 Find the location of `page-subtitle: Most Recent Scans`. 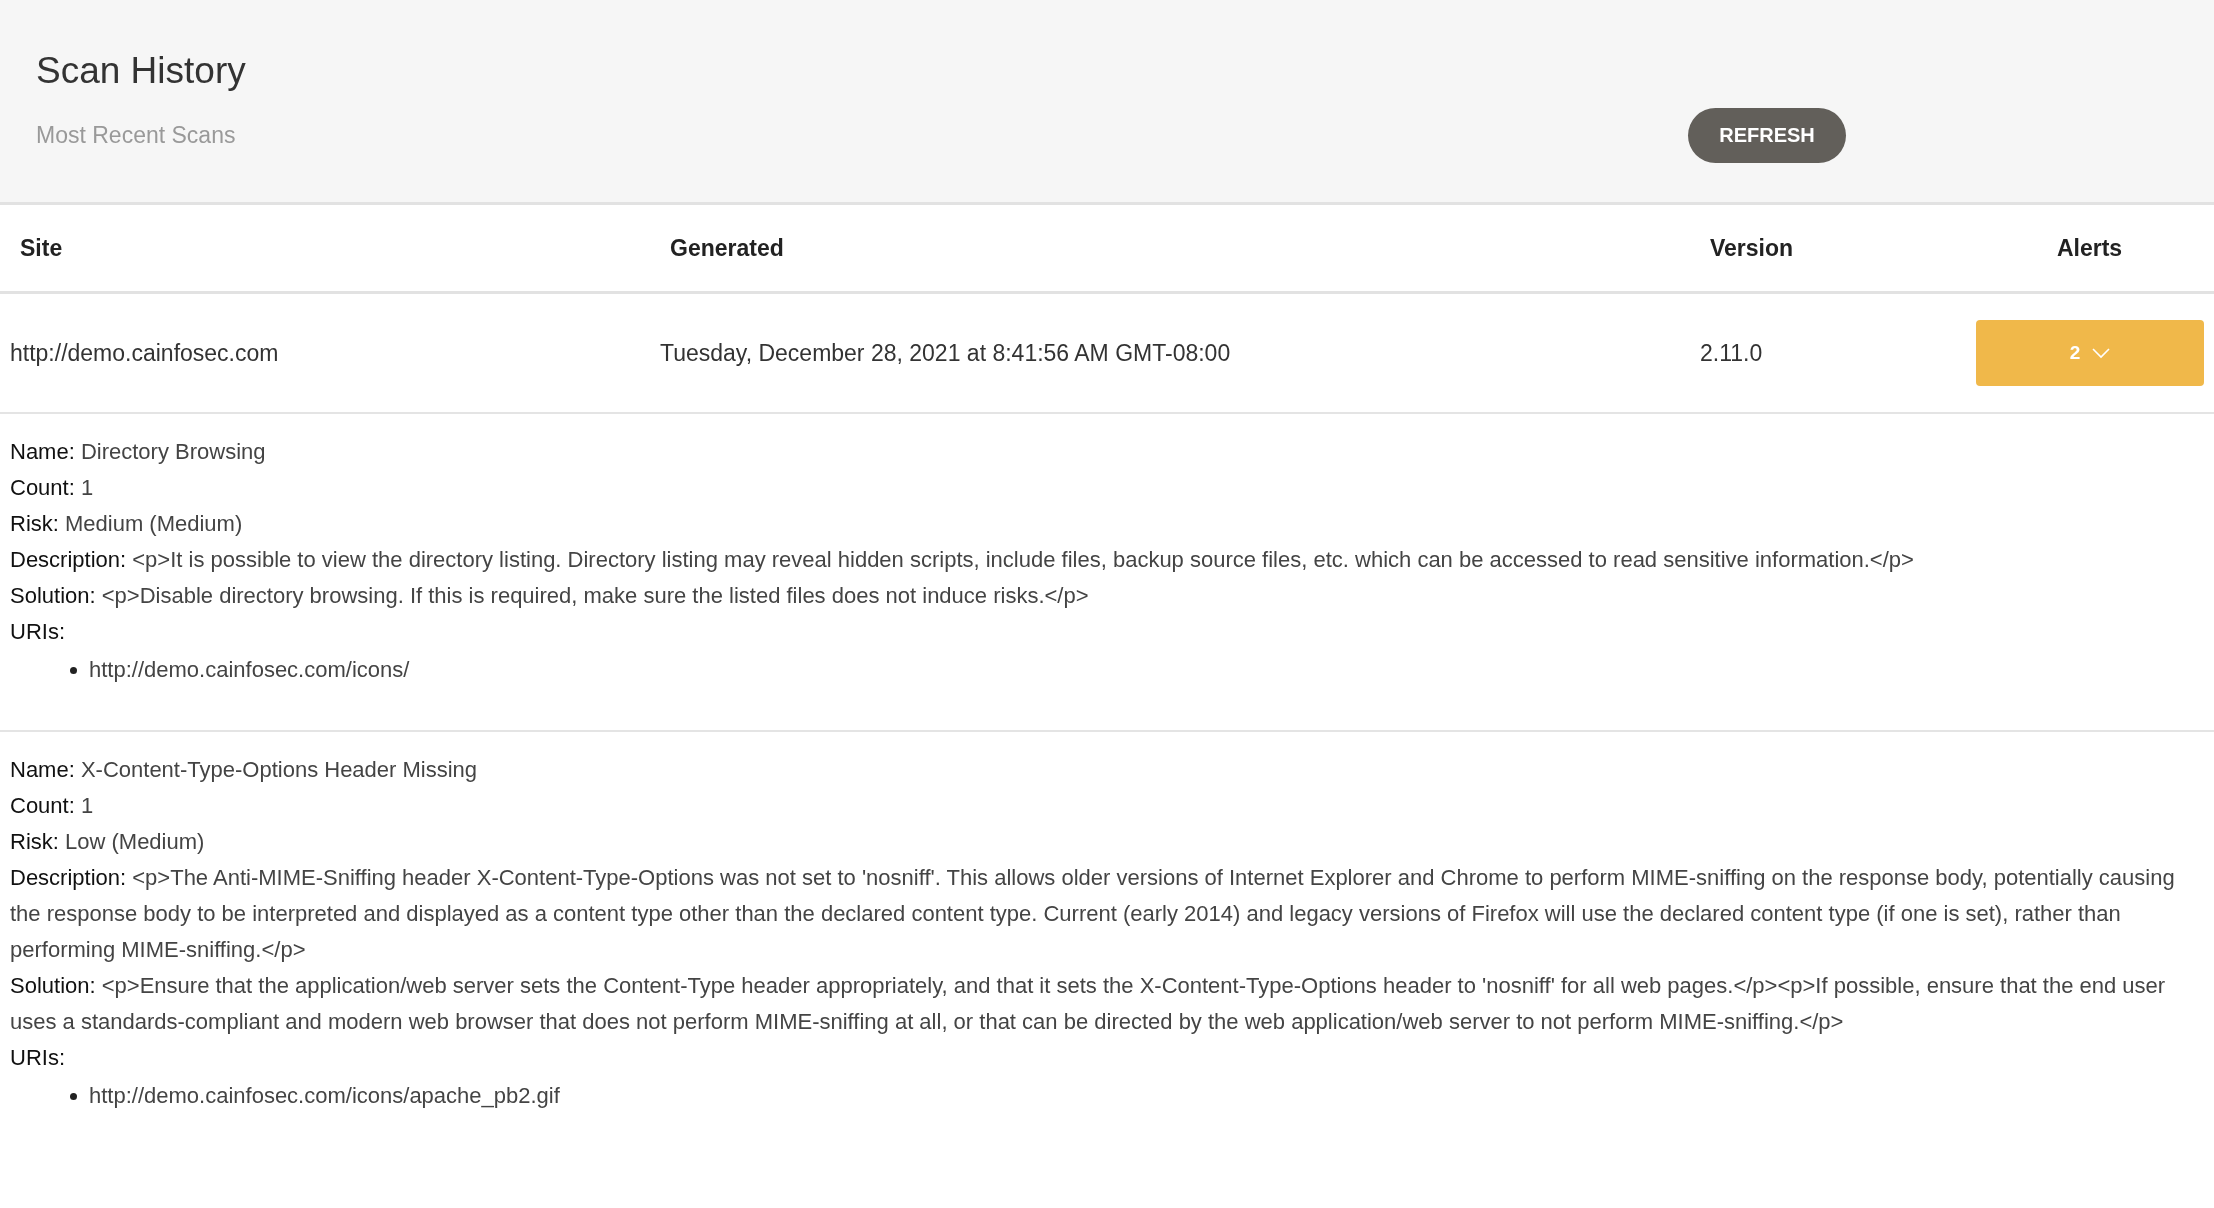

page-subtitle: Most Recent Scans is located at coordinates (136, 135).